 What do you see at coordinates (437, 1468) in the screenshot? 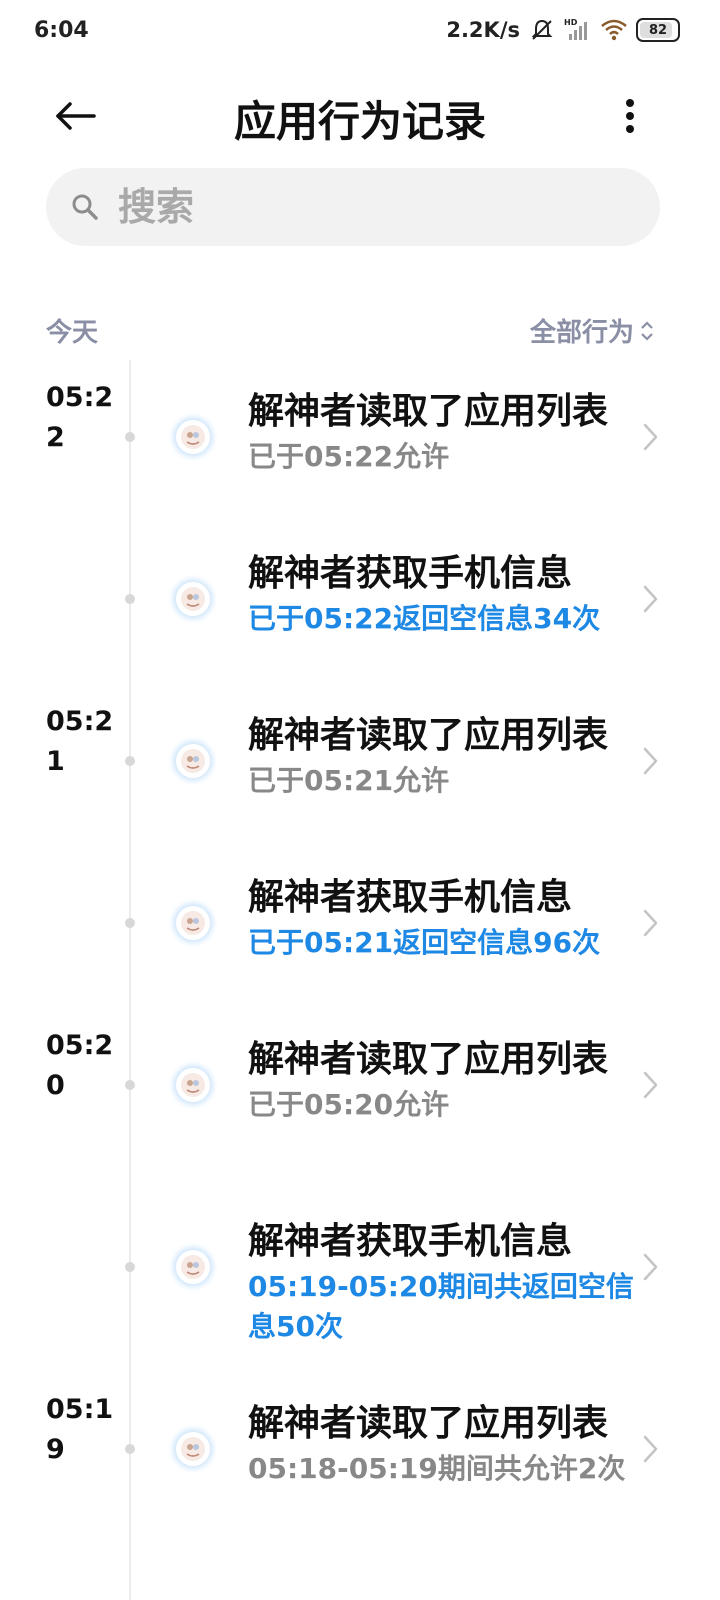
I see `entry-subtitle: 05:18-05:19期间共允许2次` at bounding box center [437, 1468].